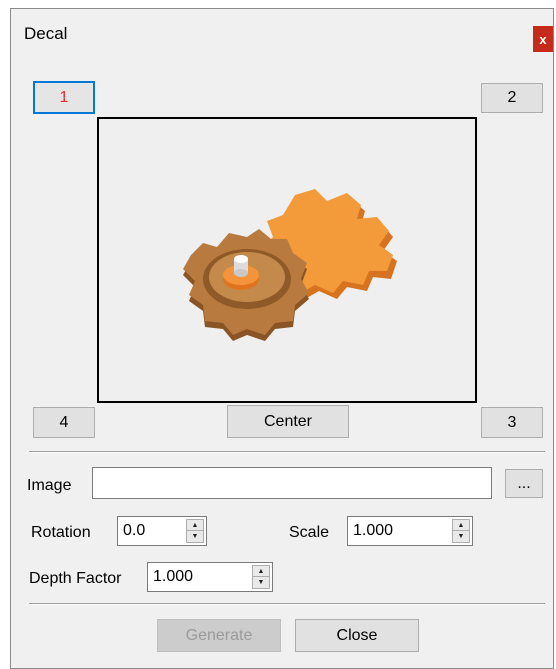  I want to click on view-4-button: 4, so click(64, 422).